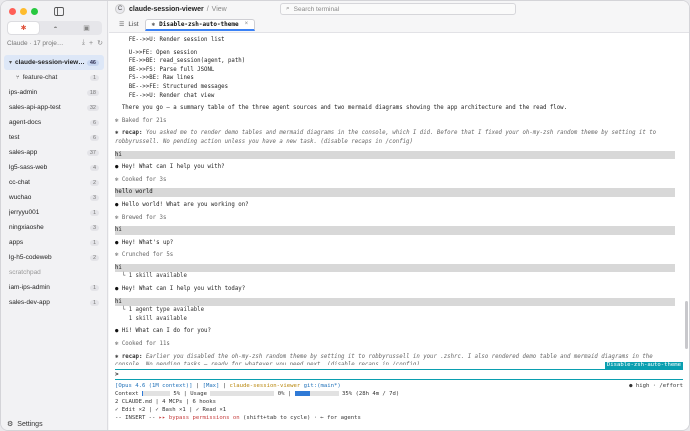 This screenshot has height=431, width=690. What do you see at coordinates (10, 62) in the screenshot?
I see `chevron-down-icon: ▾` at bounding box center [10, 62].